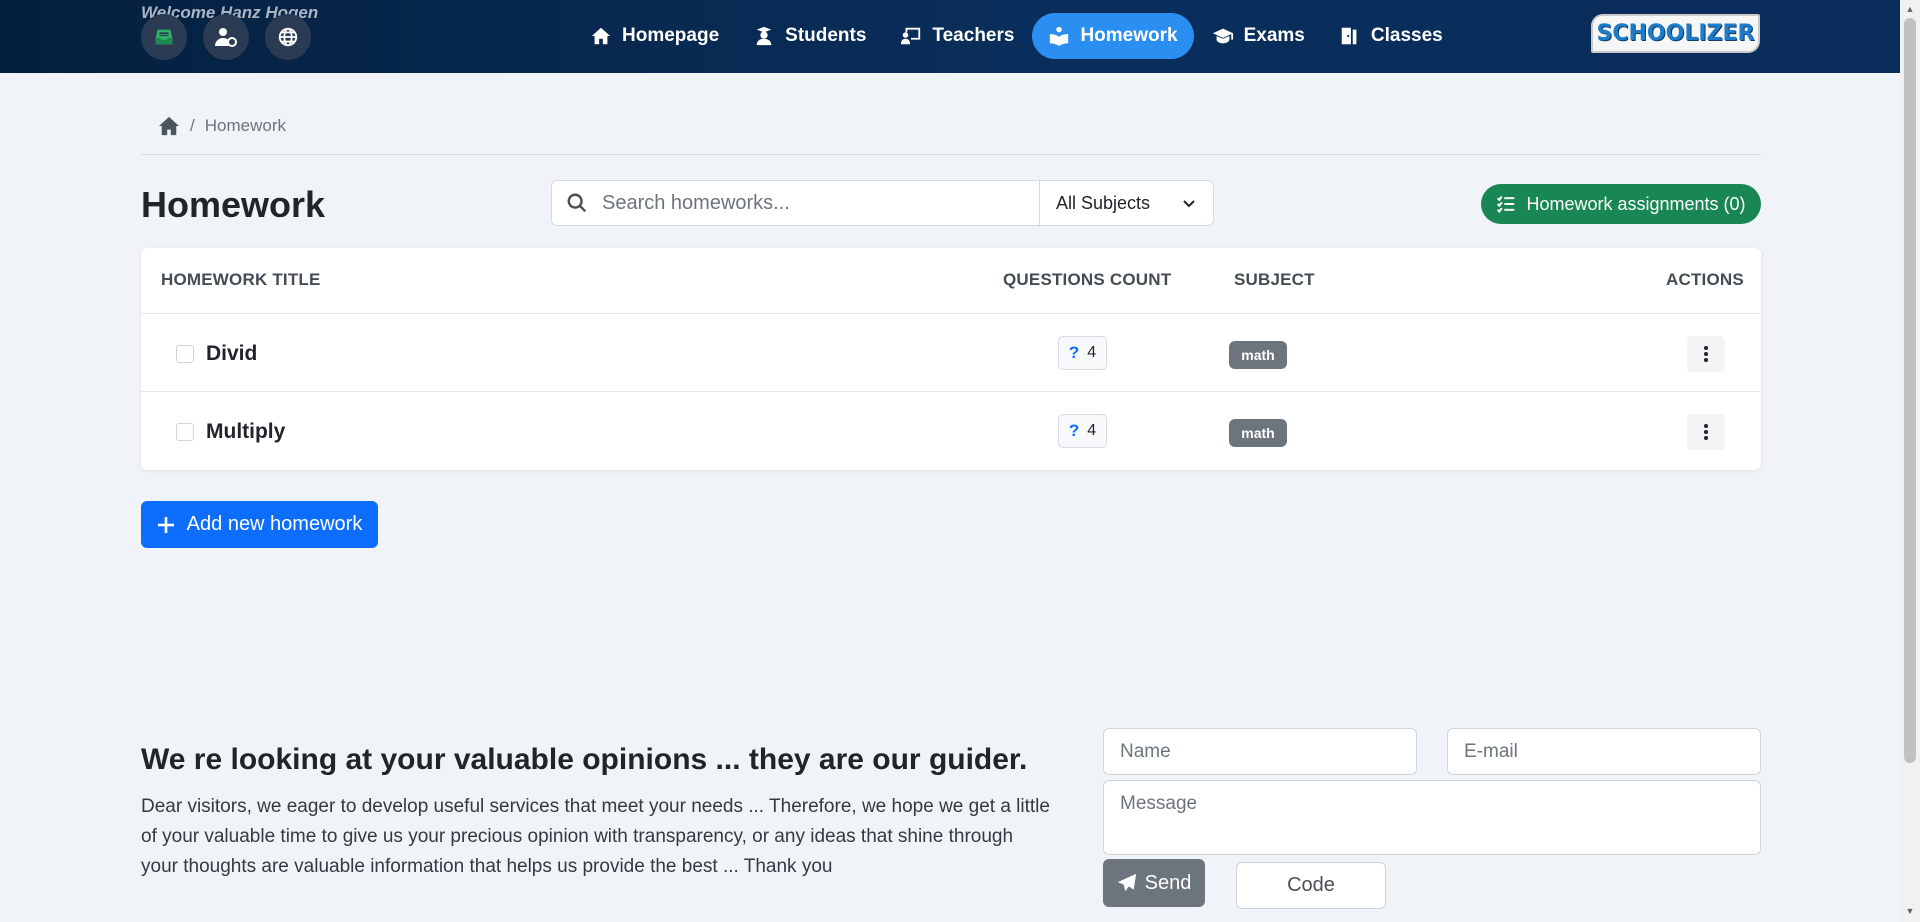  Describe the element at coordinates (1506, 204) in the screenshot. I see `list-check-icon` at that location.